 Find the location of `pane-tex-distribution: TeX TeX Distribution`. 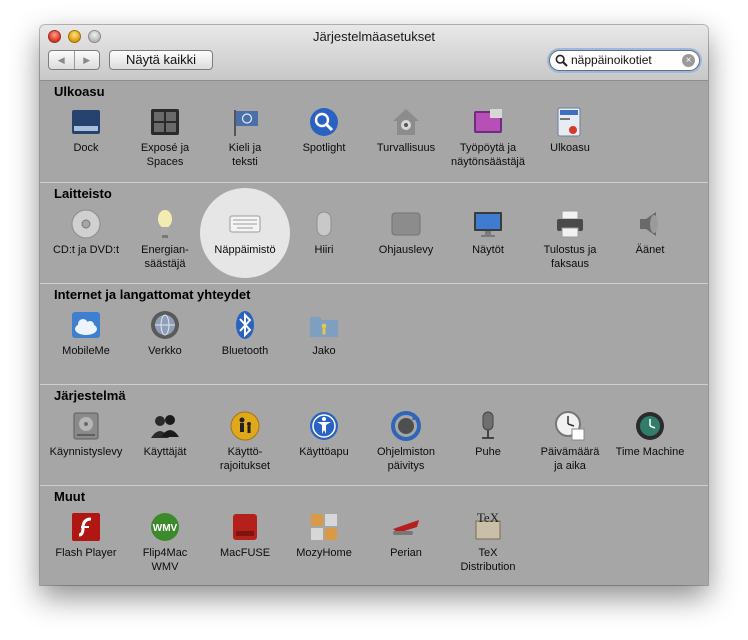

pane-tex-distribution: TeX TeX Distribution is located at coordinates (488, 529).